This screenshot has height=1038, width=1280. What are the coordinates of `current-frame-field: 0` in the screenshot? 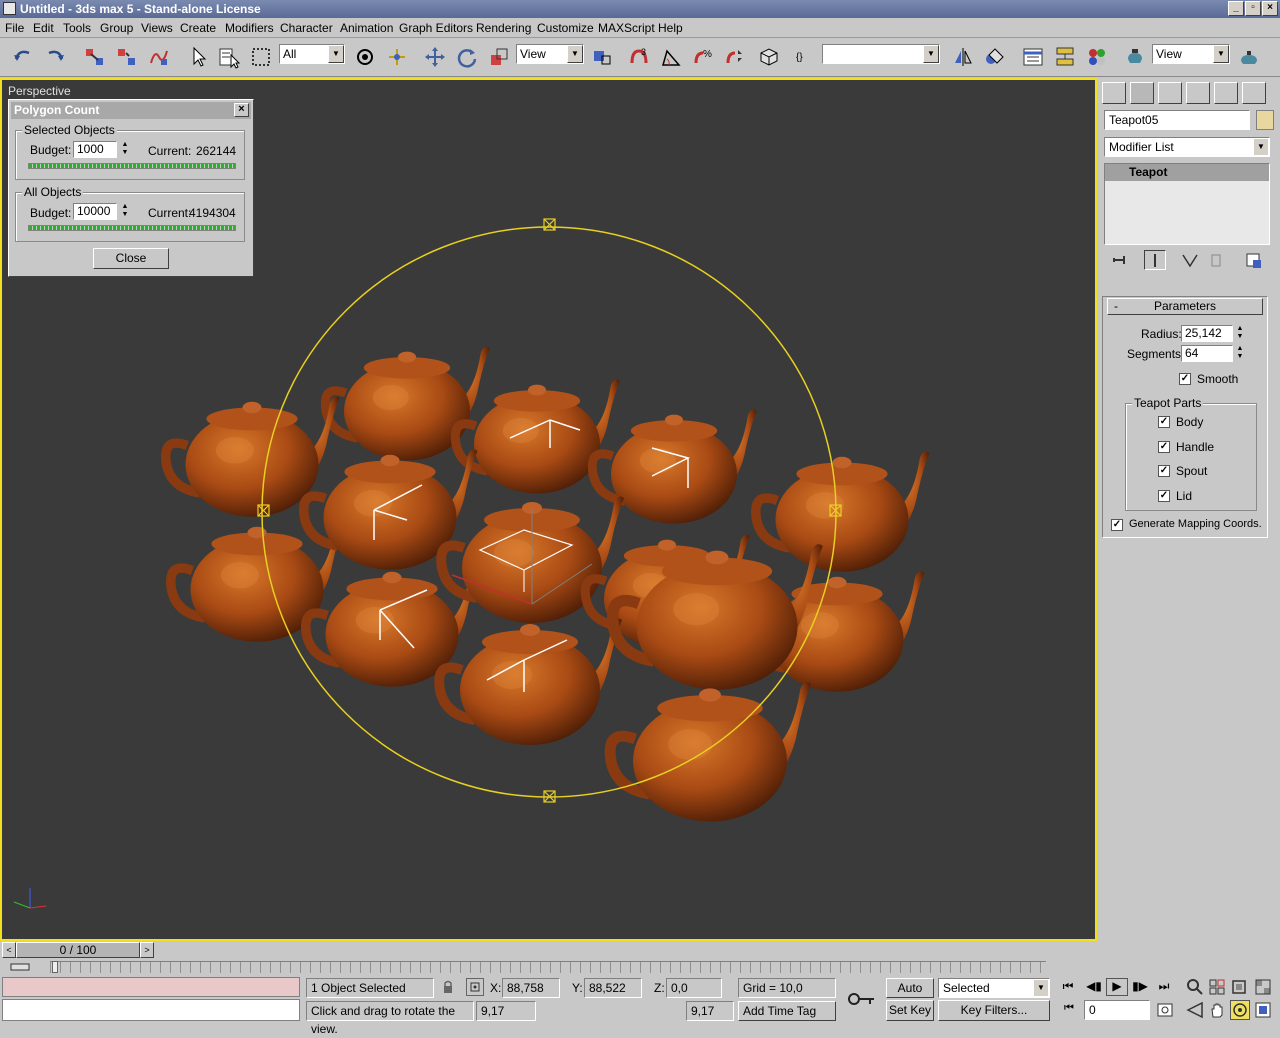 It's located at (1117, 1010).